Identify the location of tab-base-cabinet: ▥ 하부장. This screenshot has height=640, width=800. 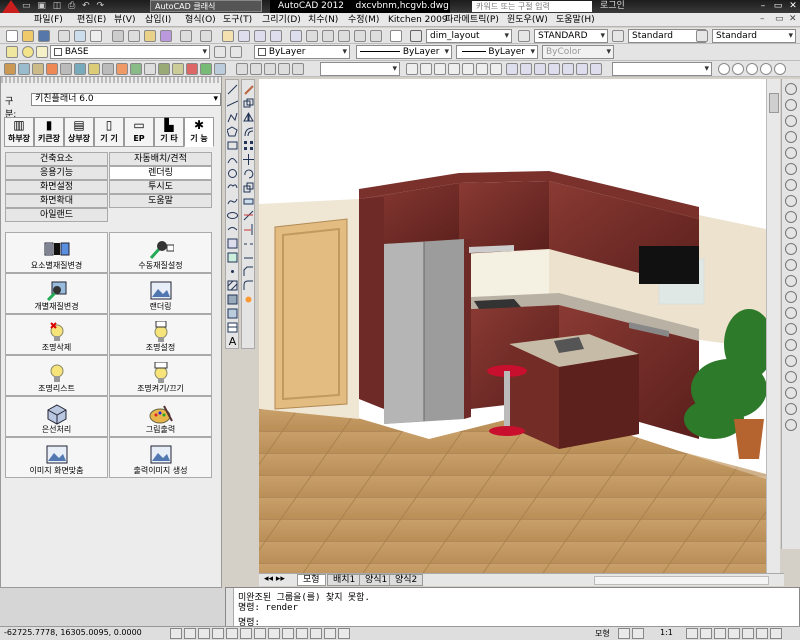
(19, 132).